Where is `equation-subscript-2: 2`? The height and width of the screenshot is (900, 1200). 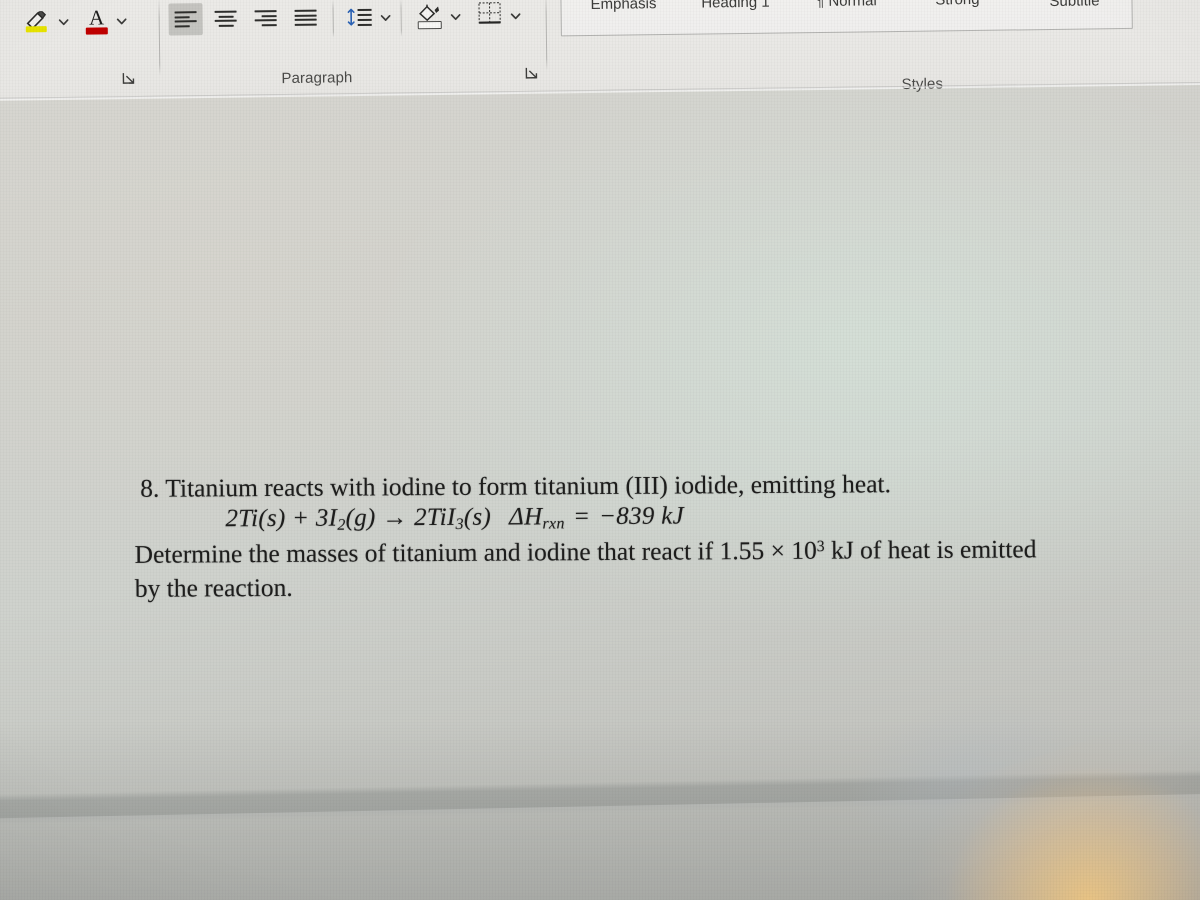
equation-subscript-2: 2 is located at coordinates (341, 525).